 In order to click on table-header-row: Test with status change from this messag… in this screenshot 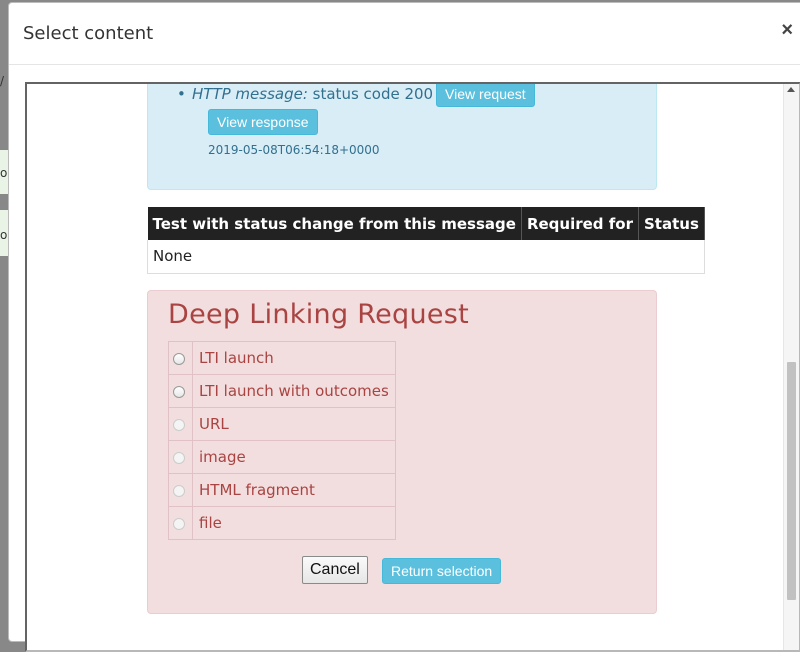, I will do `click(426, 223)`.